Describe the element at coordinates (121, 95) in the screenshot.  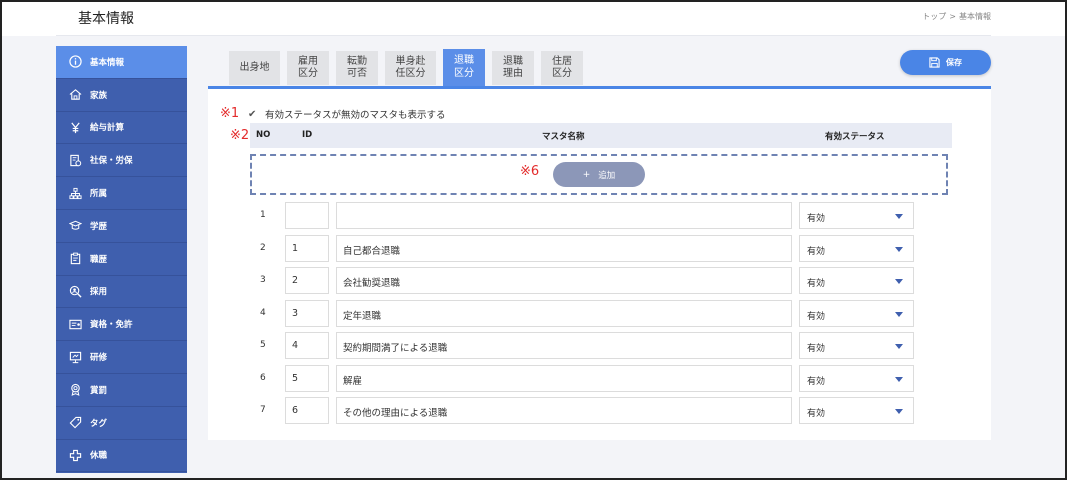
I see `sidebar-item-family: 家族` at that location.